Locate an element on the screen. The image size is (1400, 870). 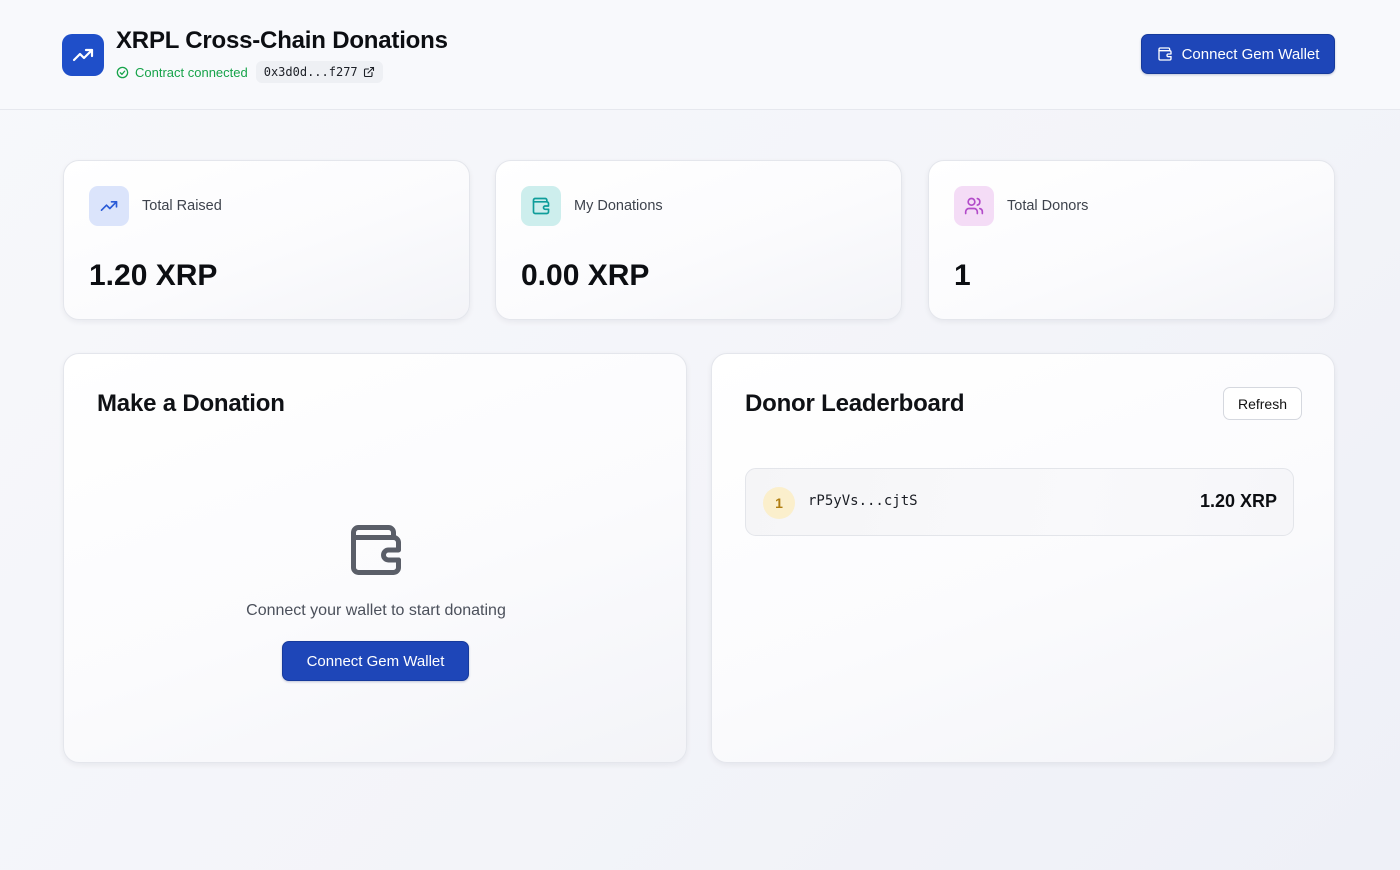
contract-address-link: 0x3d0d...f277 is located at coordinates (319, 72).